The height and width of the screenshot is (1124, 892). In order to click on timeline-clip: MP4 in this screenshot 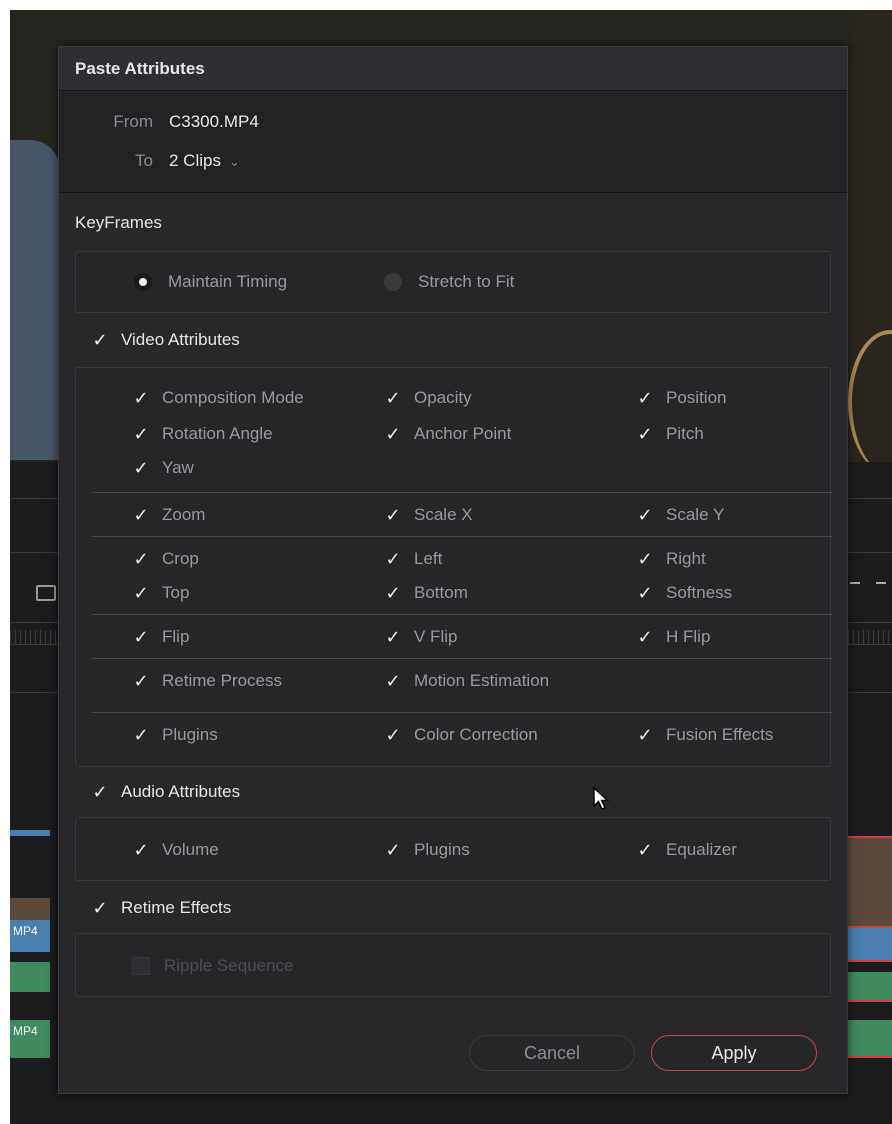, I will do `click(30, 936)`.